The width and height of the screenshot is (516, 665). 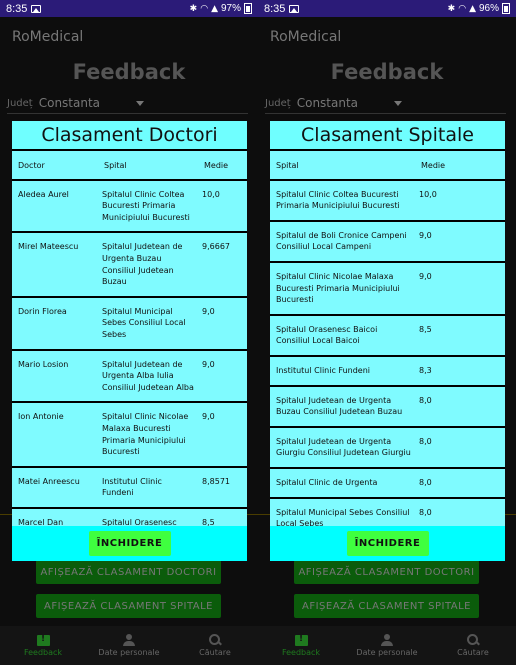 What do you see at coordinates (506, 8) in the screenshot?
I see `battery-icon` at bounding box center [506, 8].